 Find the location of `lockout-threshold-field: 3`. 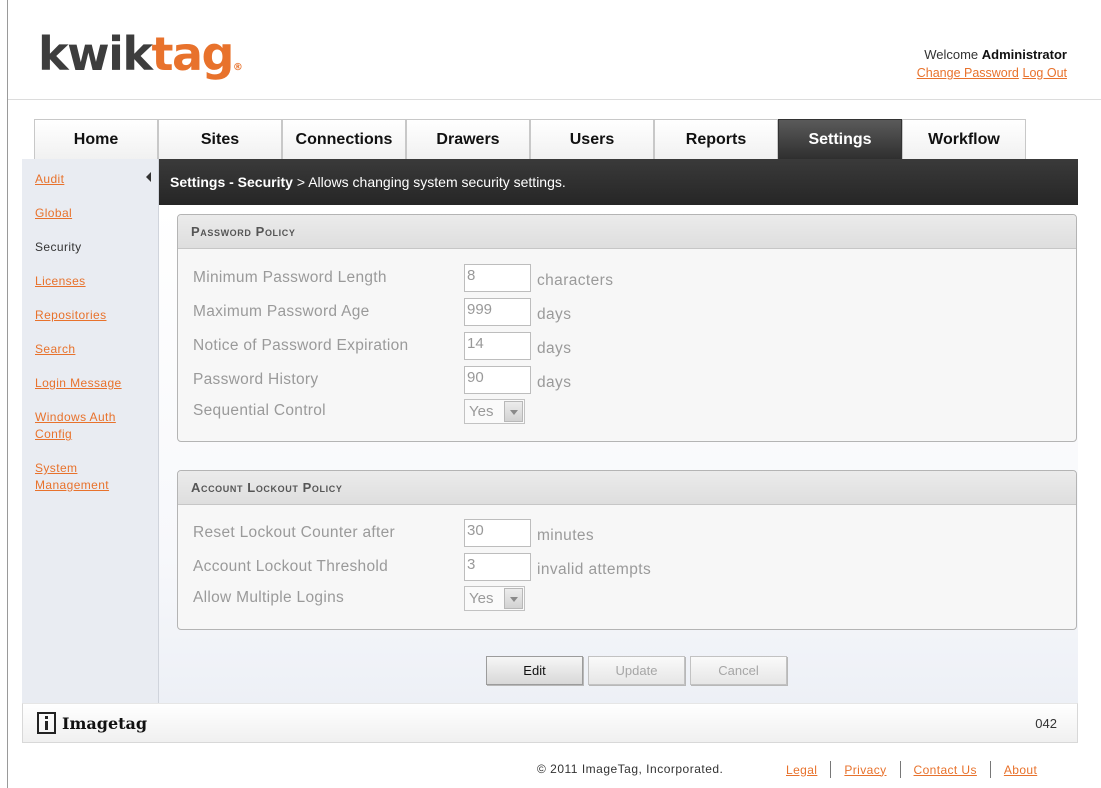

lockout-threshold-field: 3 is located at coordinates (497, 567).